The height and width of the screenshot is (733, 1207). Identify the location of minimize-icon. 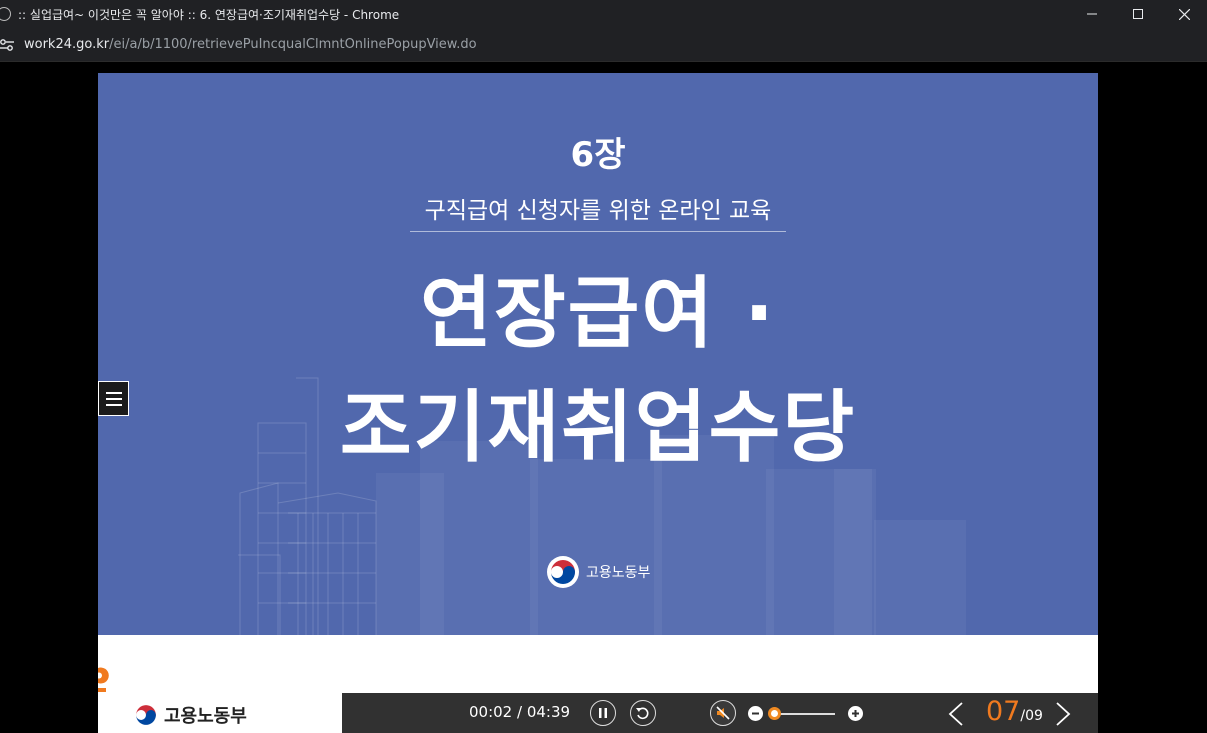
(1092, 14).